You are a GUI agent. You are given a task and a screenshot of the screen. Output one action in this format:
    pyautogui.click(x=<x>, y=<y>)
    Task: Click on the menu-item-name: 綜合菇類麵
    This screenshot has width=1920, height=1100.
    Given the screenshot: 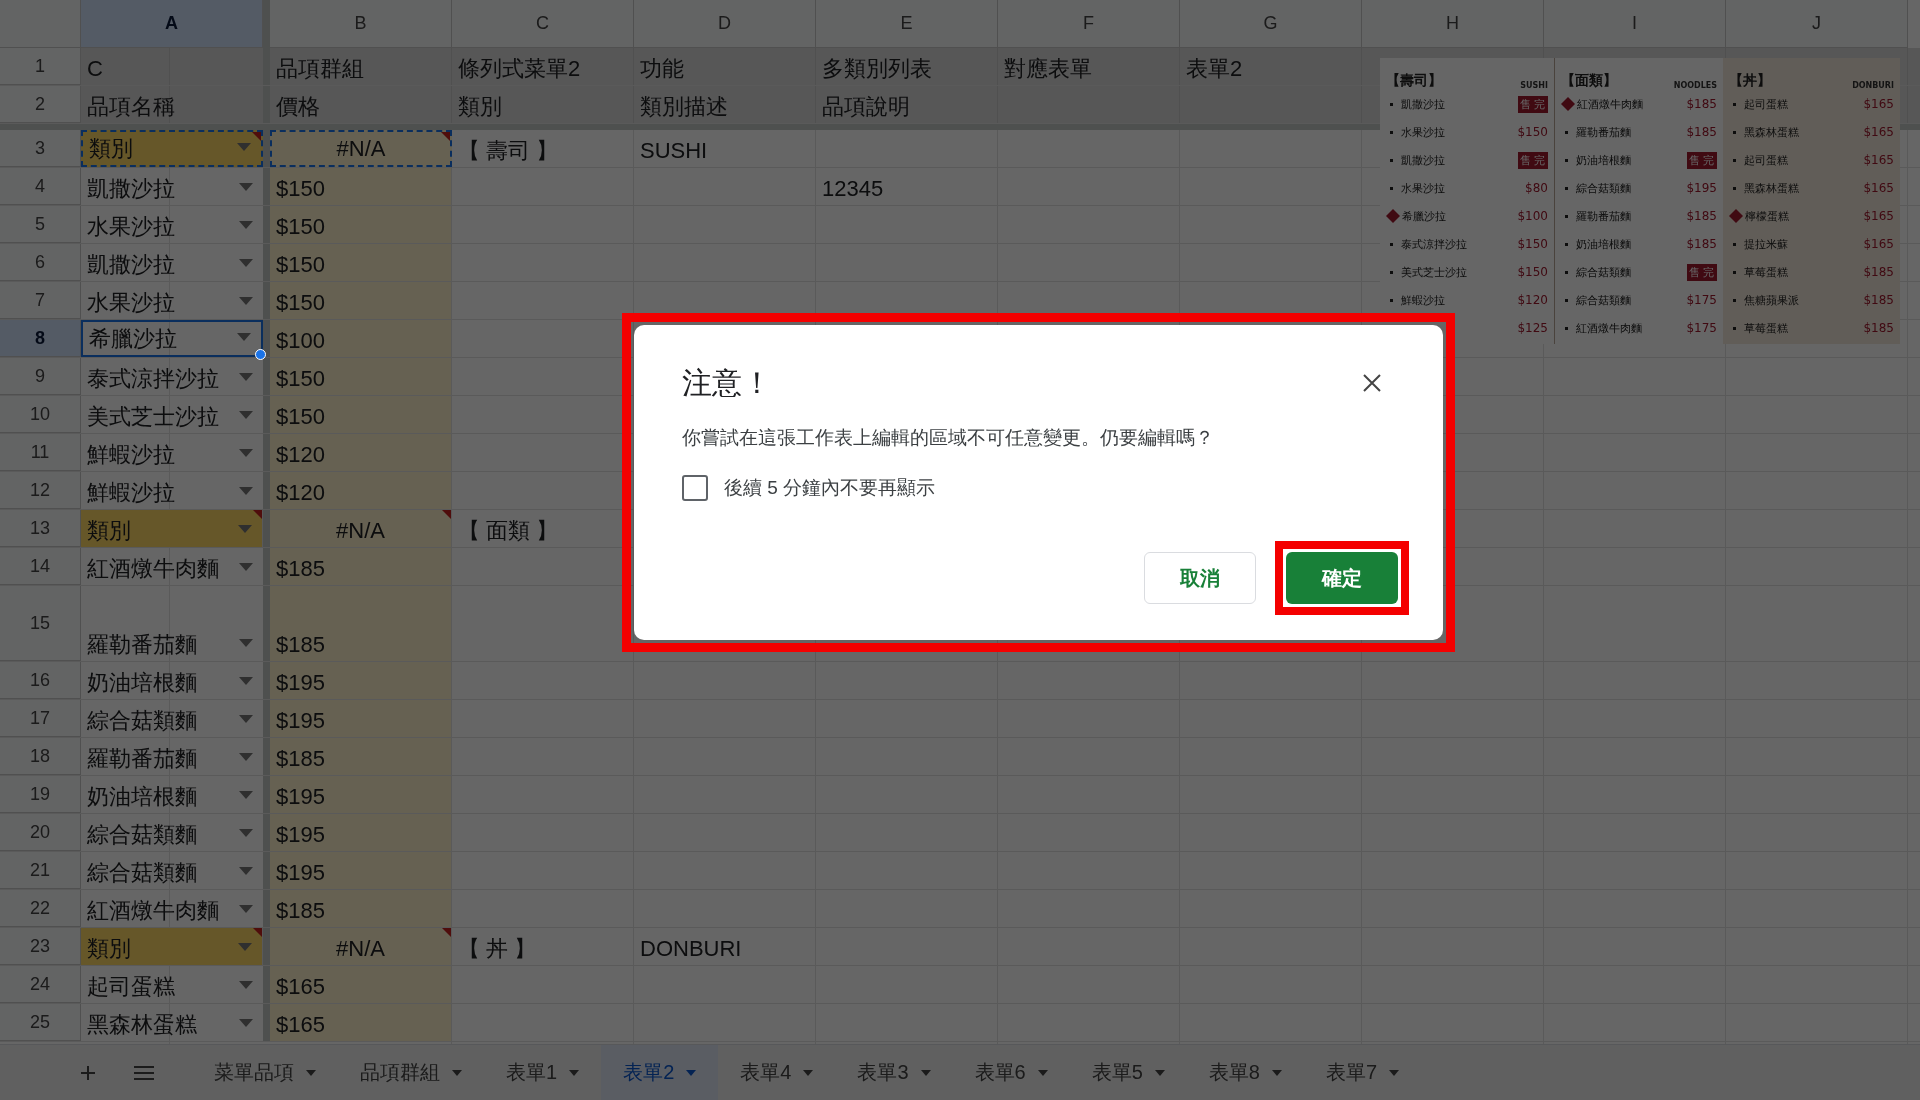 What is the action you would take?
    pyautogui.click(x=1603, y=300)
    